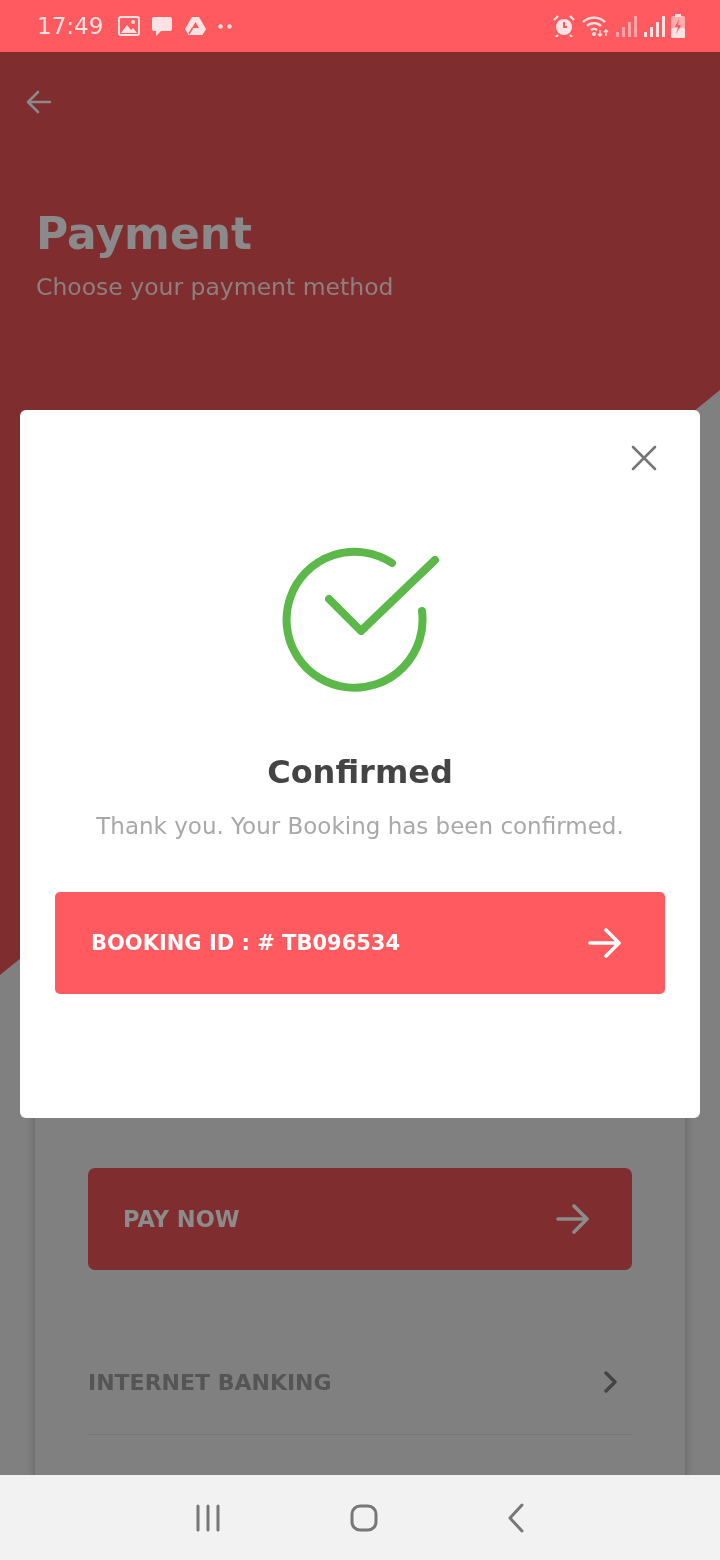 Image resolution: width=720 pixels, height=1560 pixels. What do you see at coordinates (129, 26) in the screenshot?
I see `image-icon` at bounding box center [129, 26].